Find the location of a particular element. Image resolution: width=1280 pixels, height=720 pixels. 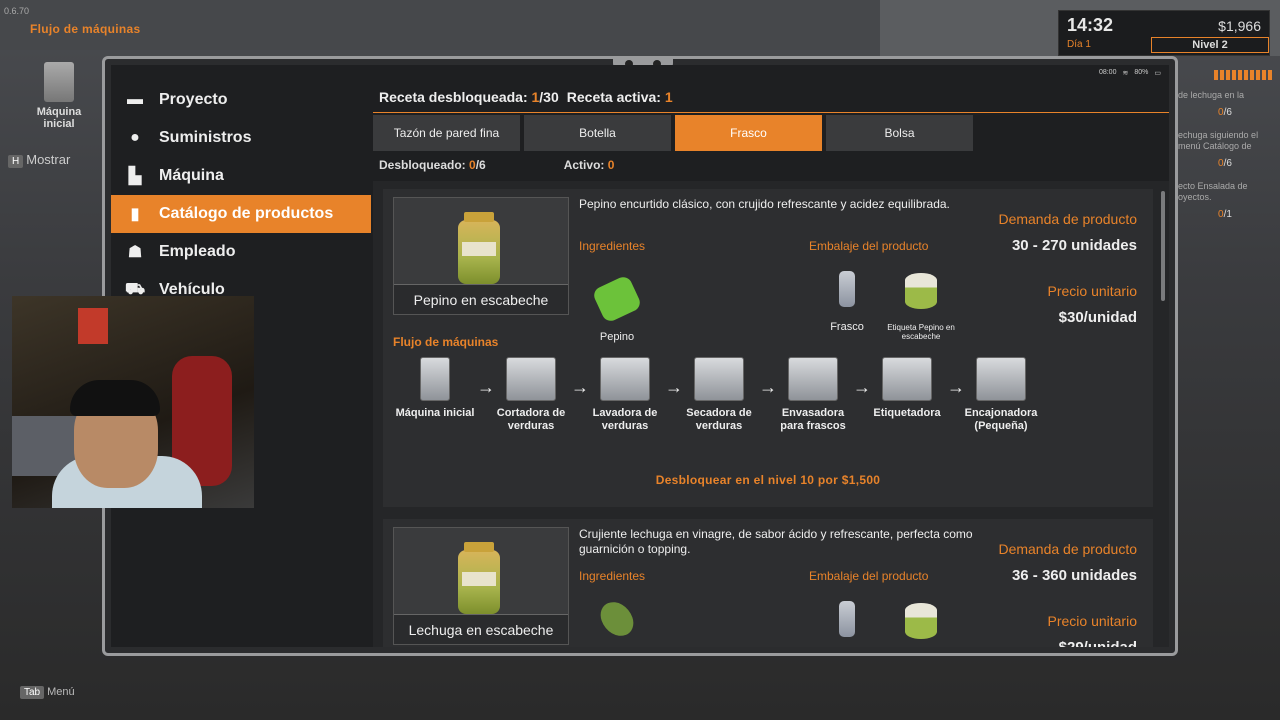

scrollbar is located at coordinates (1163, 246).